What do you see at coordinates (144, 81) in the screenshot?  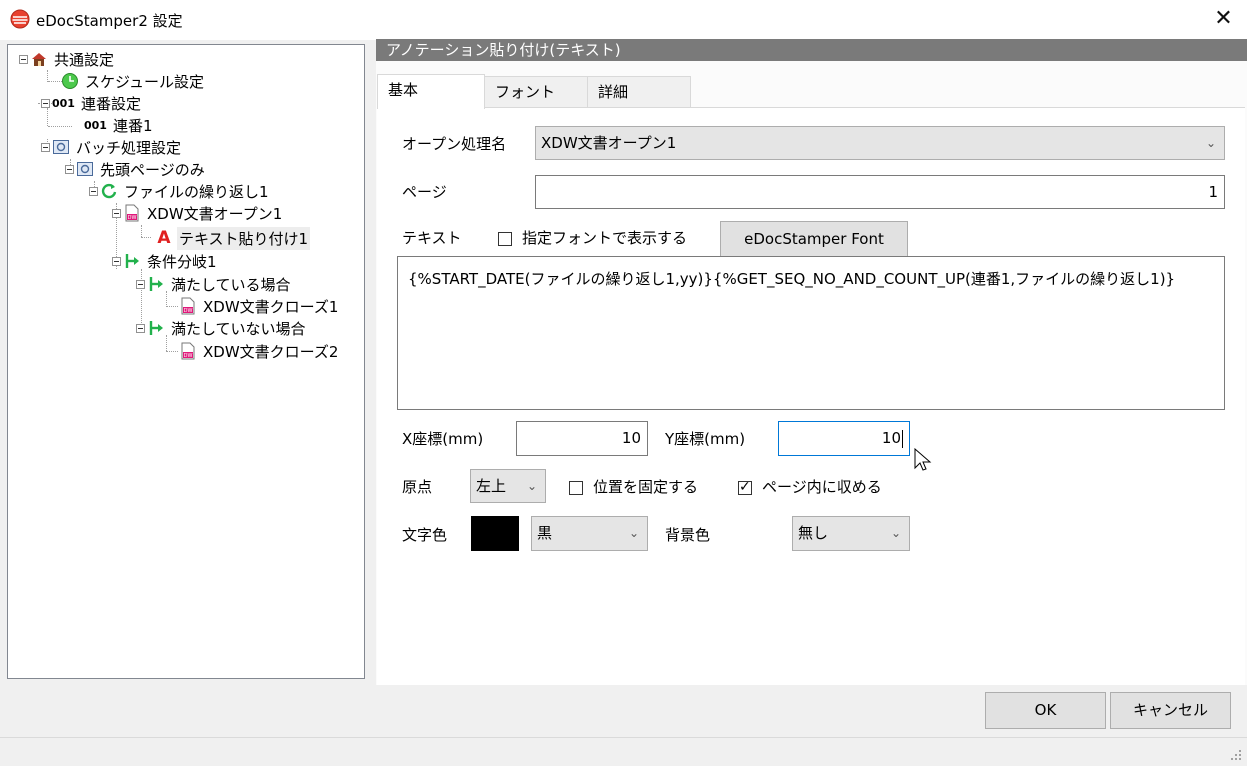 I see `tree-item-label: スケジュール設定` at bounding box center [144, 81].